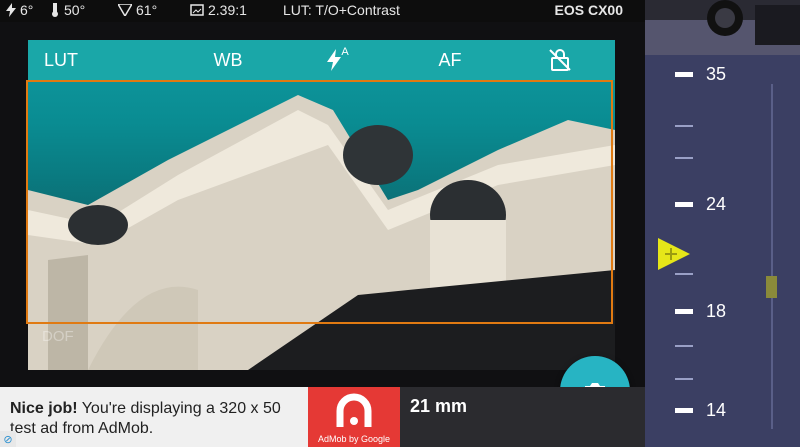  I want to click on pointer-arrow-icon, so click(674, 254).